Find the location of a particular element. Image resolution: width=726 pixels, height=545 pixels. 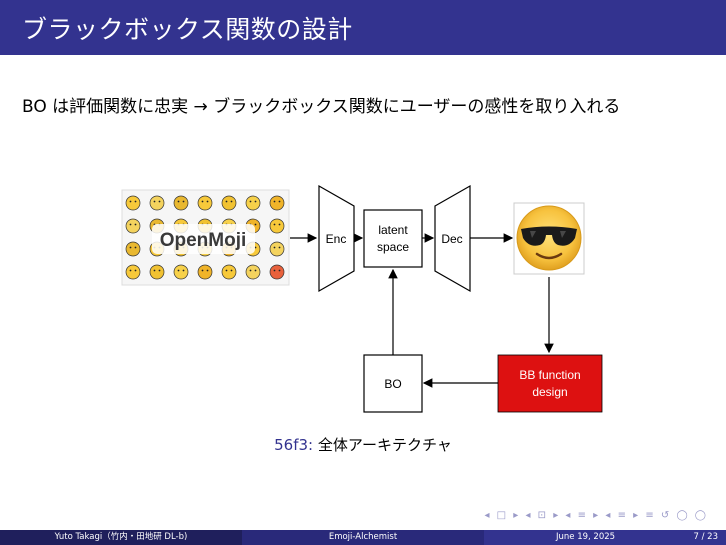

emoji-grid-image: OpenMoji is located at coordinates (205, 237).